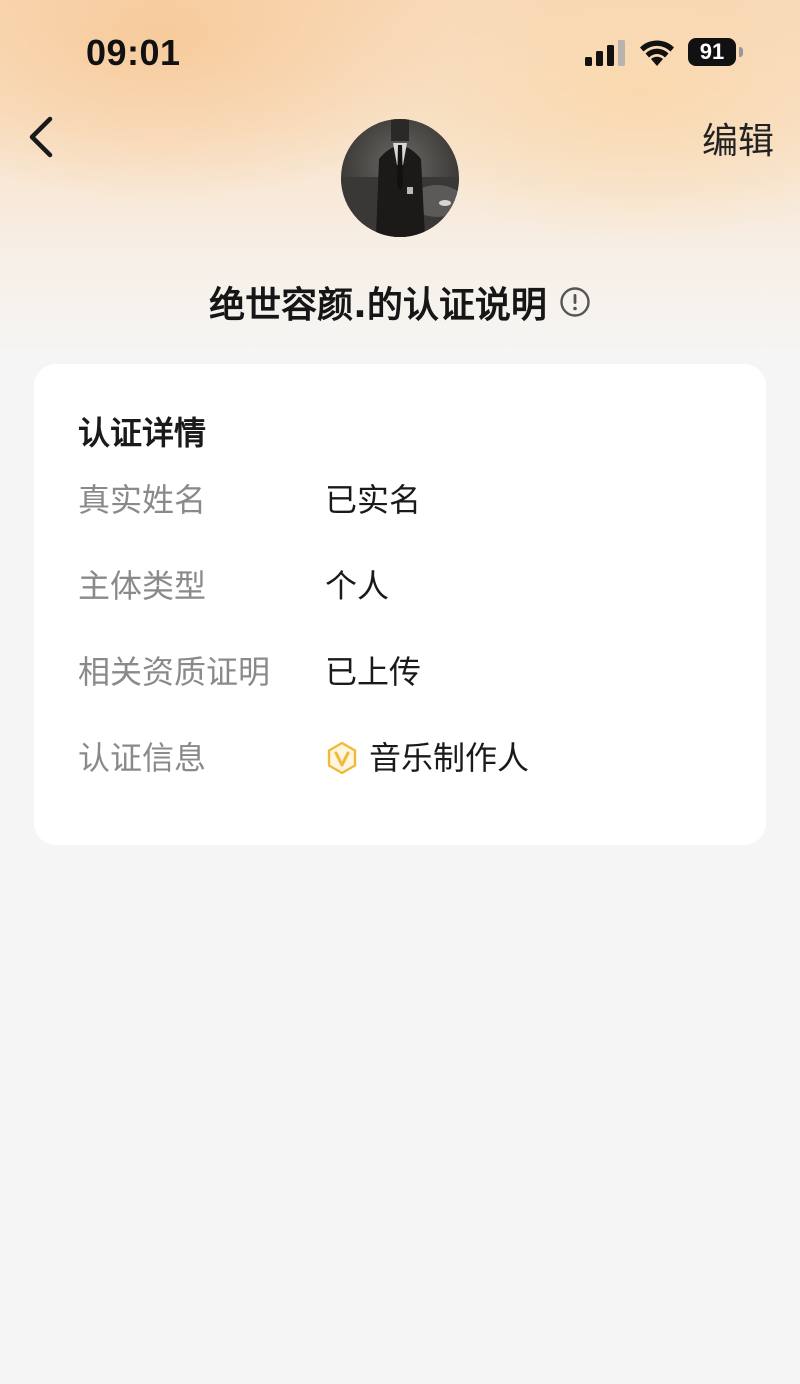 This screenshot has height=1384, width=800. What do you see at coordinates (357, 586) in the screenshot?
I see `detail-row-value: 个人` at bounding box center [357, 586].